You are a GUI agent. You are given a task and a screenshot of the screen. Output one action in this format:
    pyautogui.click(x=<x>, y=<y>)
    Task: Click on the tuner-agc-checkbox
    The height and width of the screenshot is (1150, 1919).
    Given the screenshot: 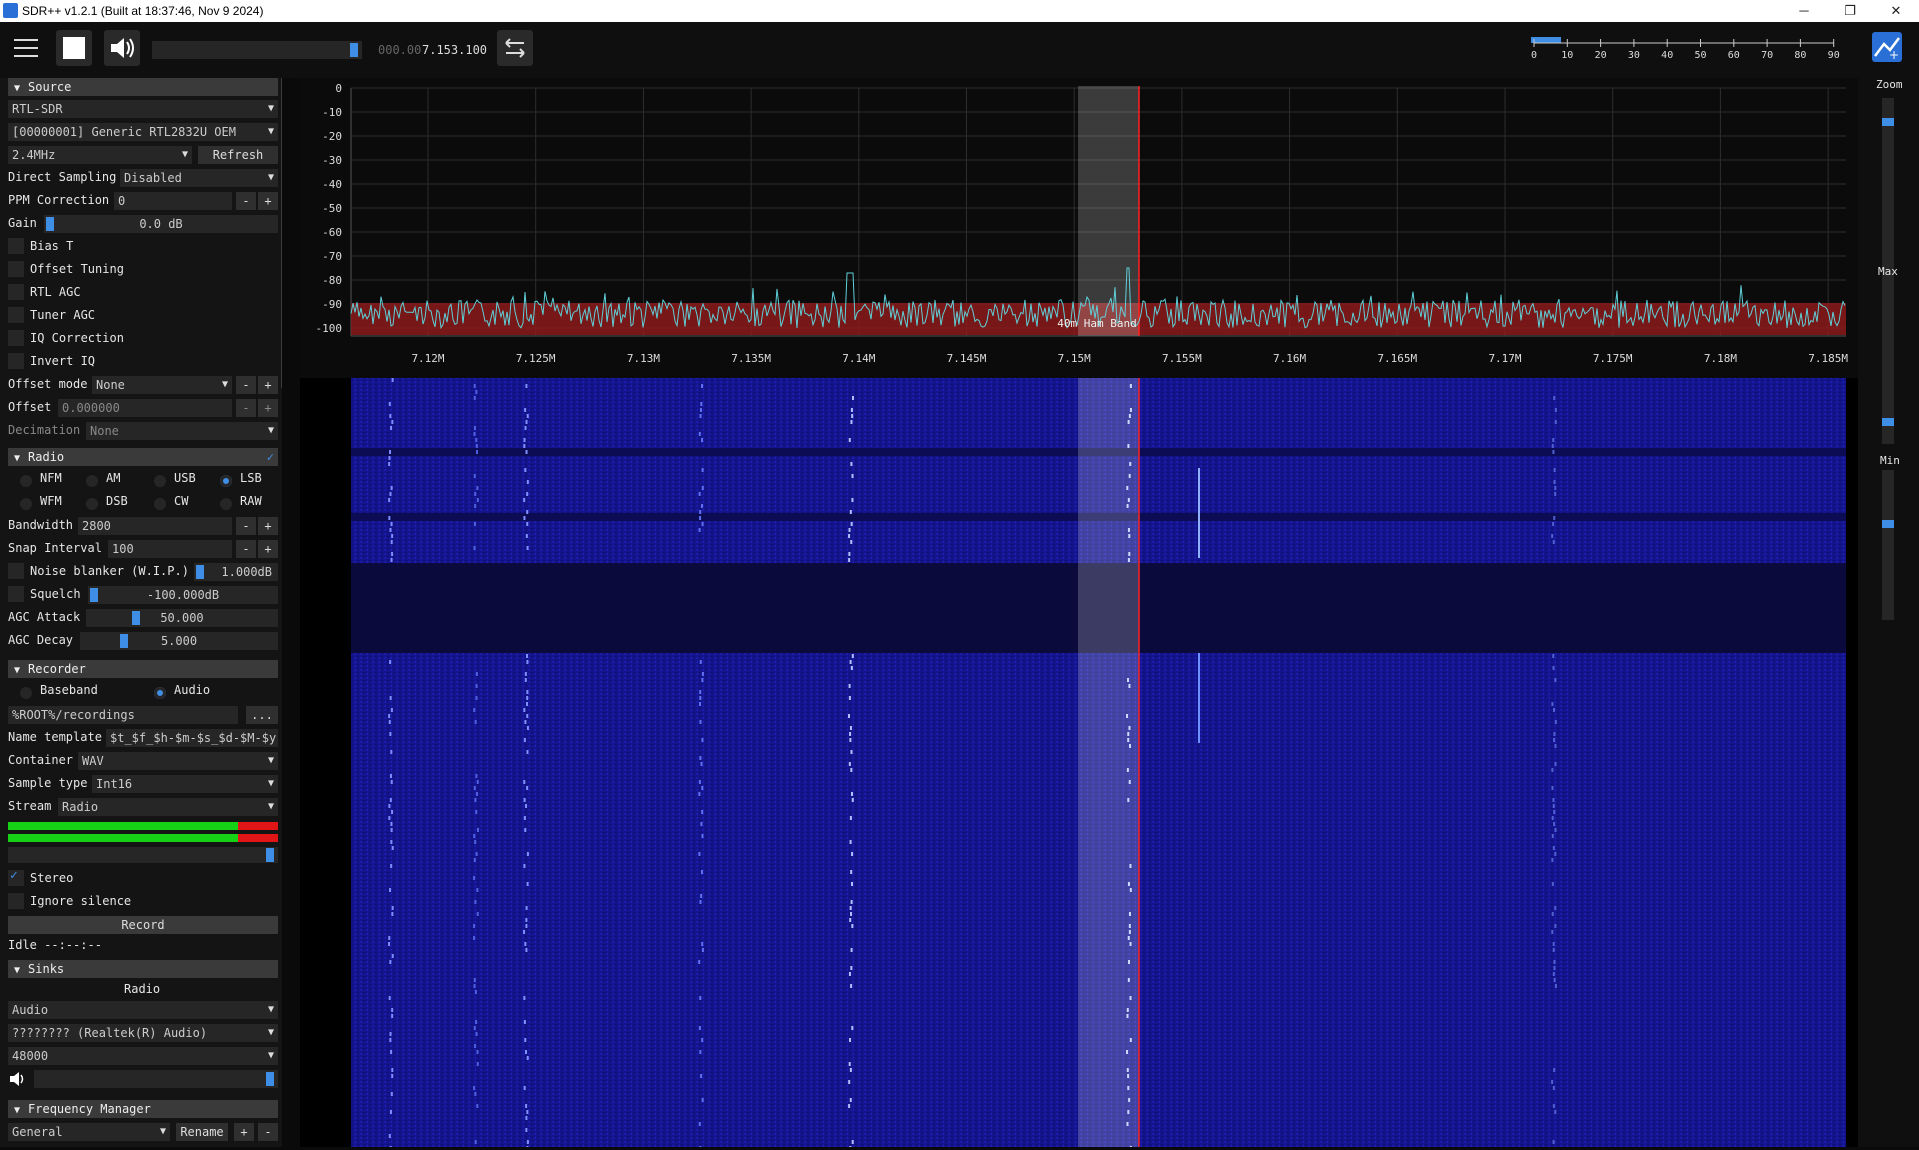 What is the action you would take?
    pyautogui.click(x=16, y=315)
    